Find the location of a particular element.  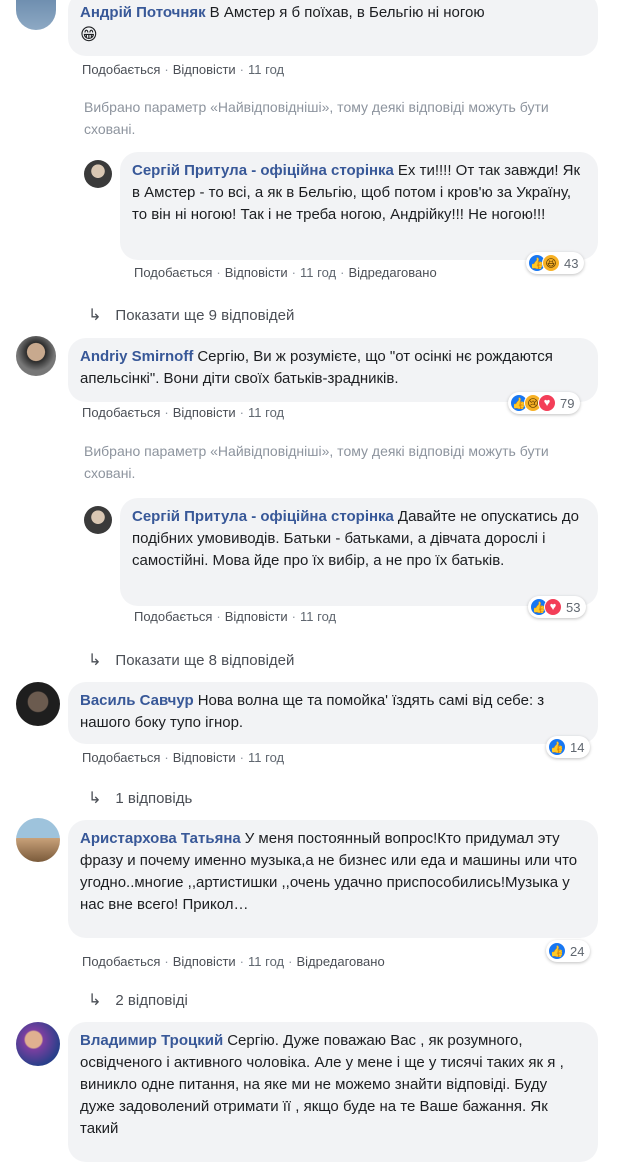

reply-actions: Подобається · Відповісти · 11 год is located at coordinates (235, 616).